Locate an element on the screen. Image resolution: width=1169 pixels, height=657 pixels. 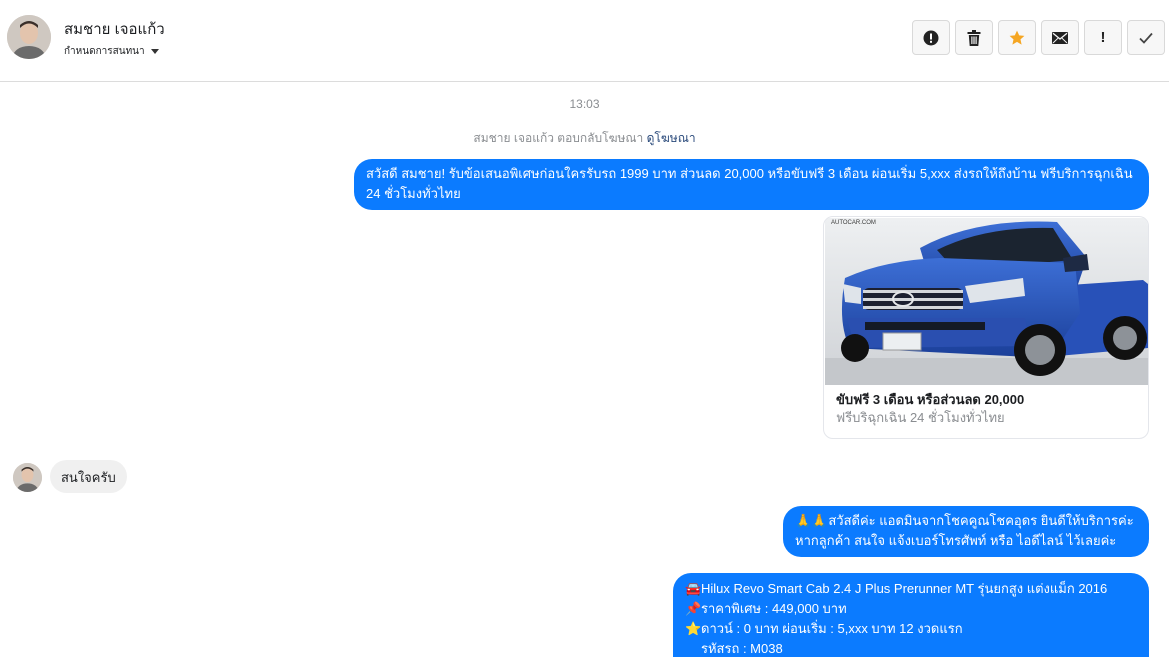
caret-down-icon is located at coordinates (154, 51).